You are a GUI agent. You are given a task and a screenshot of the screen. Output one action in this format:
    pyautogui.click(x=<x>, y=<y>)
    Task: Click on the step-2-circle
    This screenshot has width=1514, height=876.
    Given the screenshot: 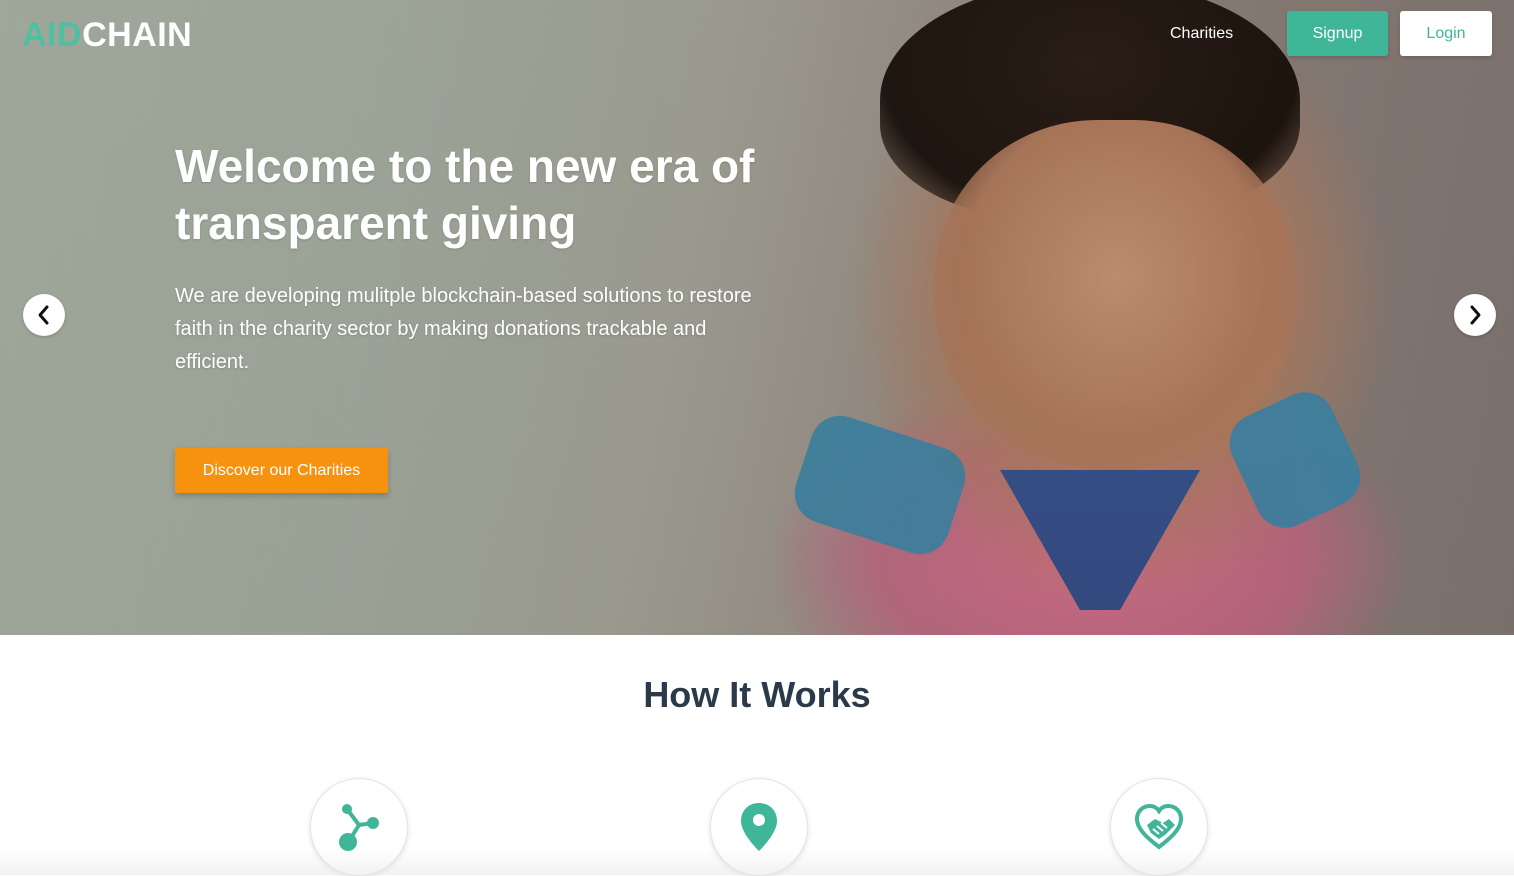 What is the action you would take?
    pyautogui.click(x=759, y=827)
    